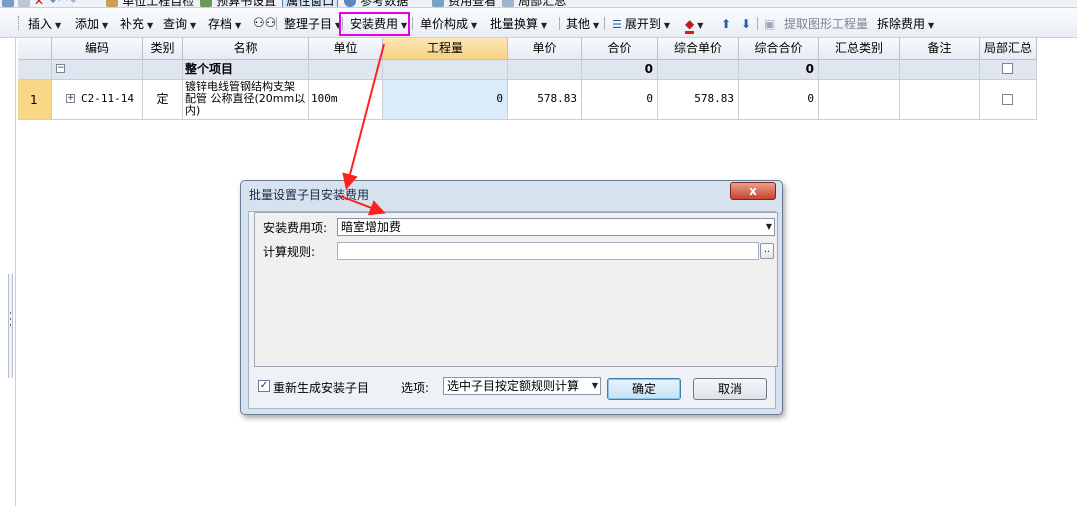 This screenshot has width=1077, height=506. Describe the element at coordinates (246, 3) in the screenshot. I see `budget-settings-button: 预算书设置` at that location.